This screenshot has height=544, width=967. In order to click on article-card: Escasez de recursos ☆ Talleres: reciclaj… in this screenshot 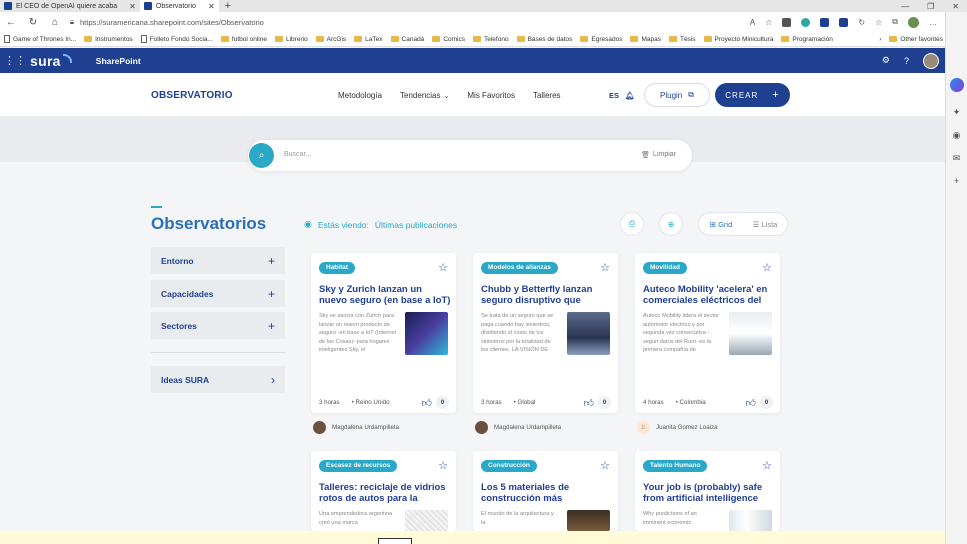, I will do `click(383, 491)`.